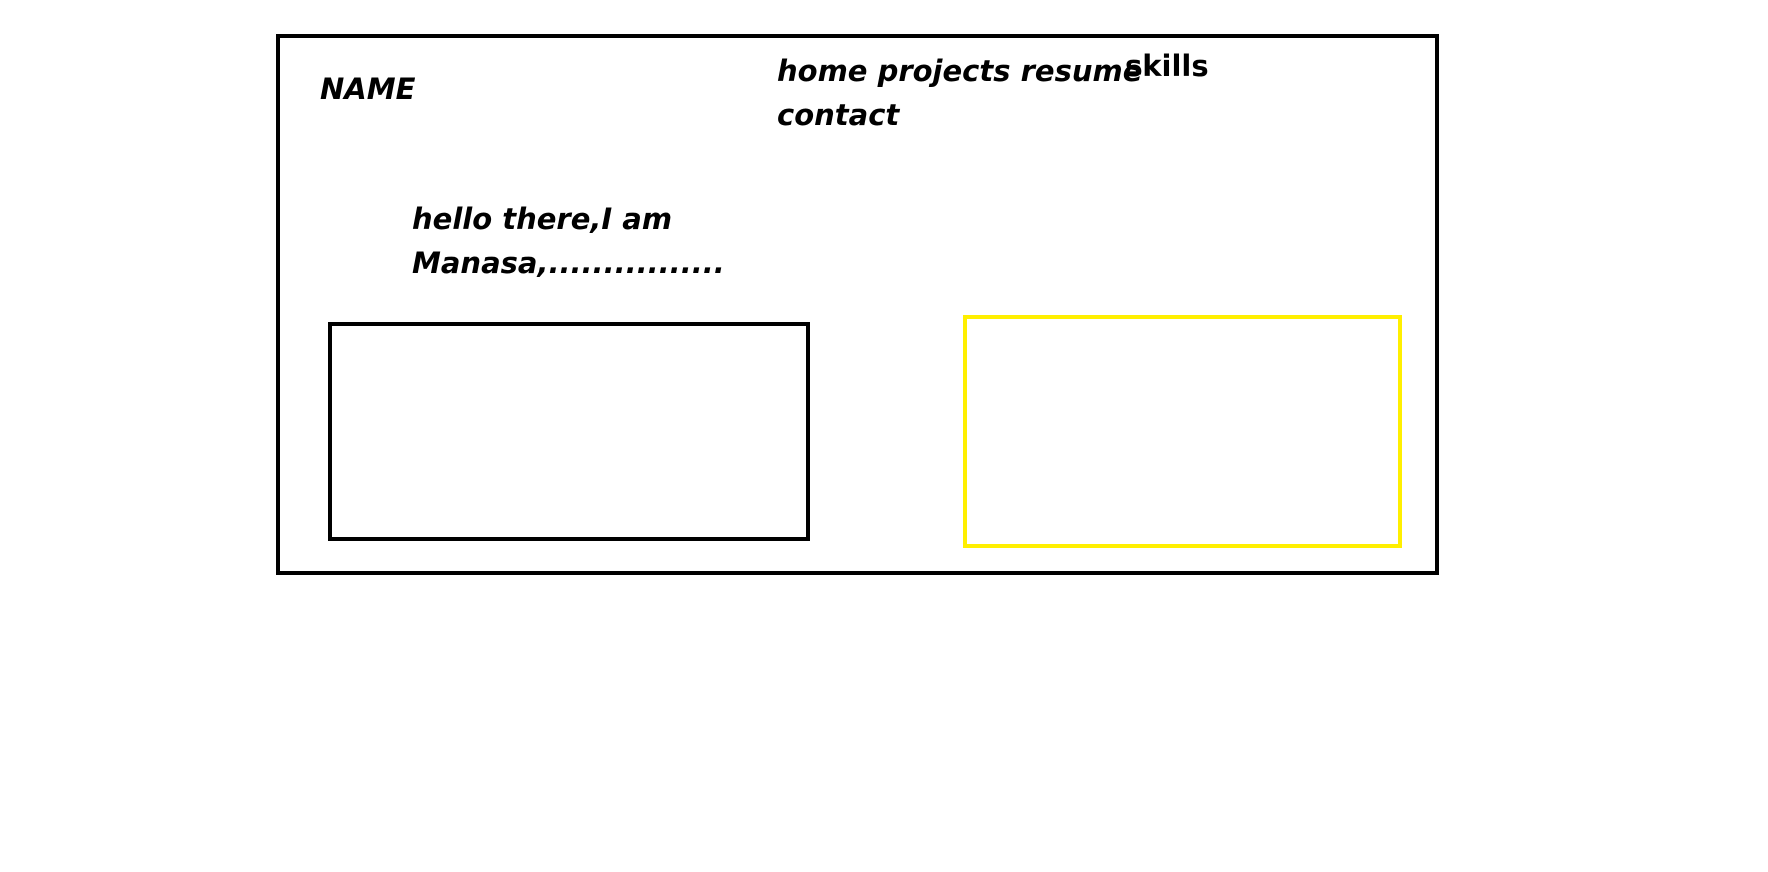  I want to click on intro-text-line-1: hello there,I am, so click(542, 219).